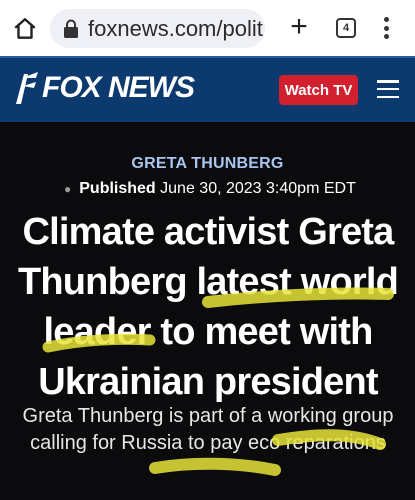 The width and height of the screenshot is (415, 500). What do you see at coordinates (388, 89) in the screenshot?
I see `hamburger-menu-icon` at bounding box center [388, 89].